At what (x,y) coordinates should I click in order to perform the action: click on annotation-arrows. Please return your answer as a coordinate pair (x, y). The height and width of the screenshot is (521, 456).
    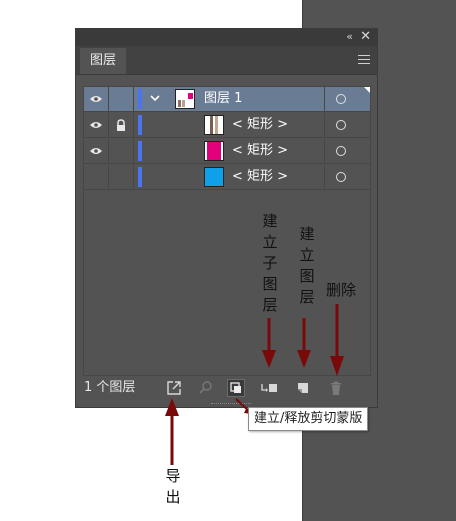
    Looking at the image, I should click on (254, 384).